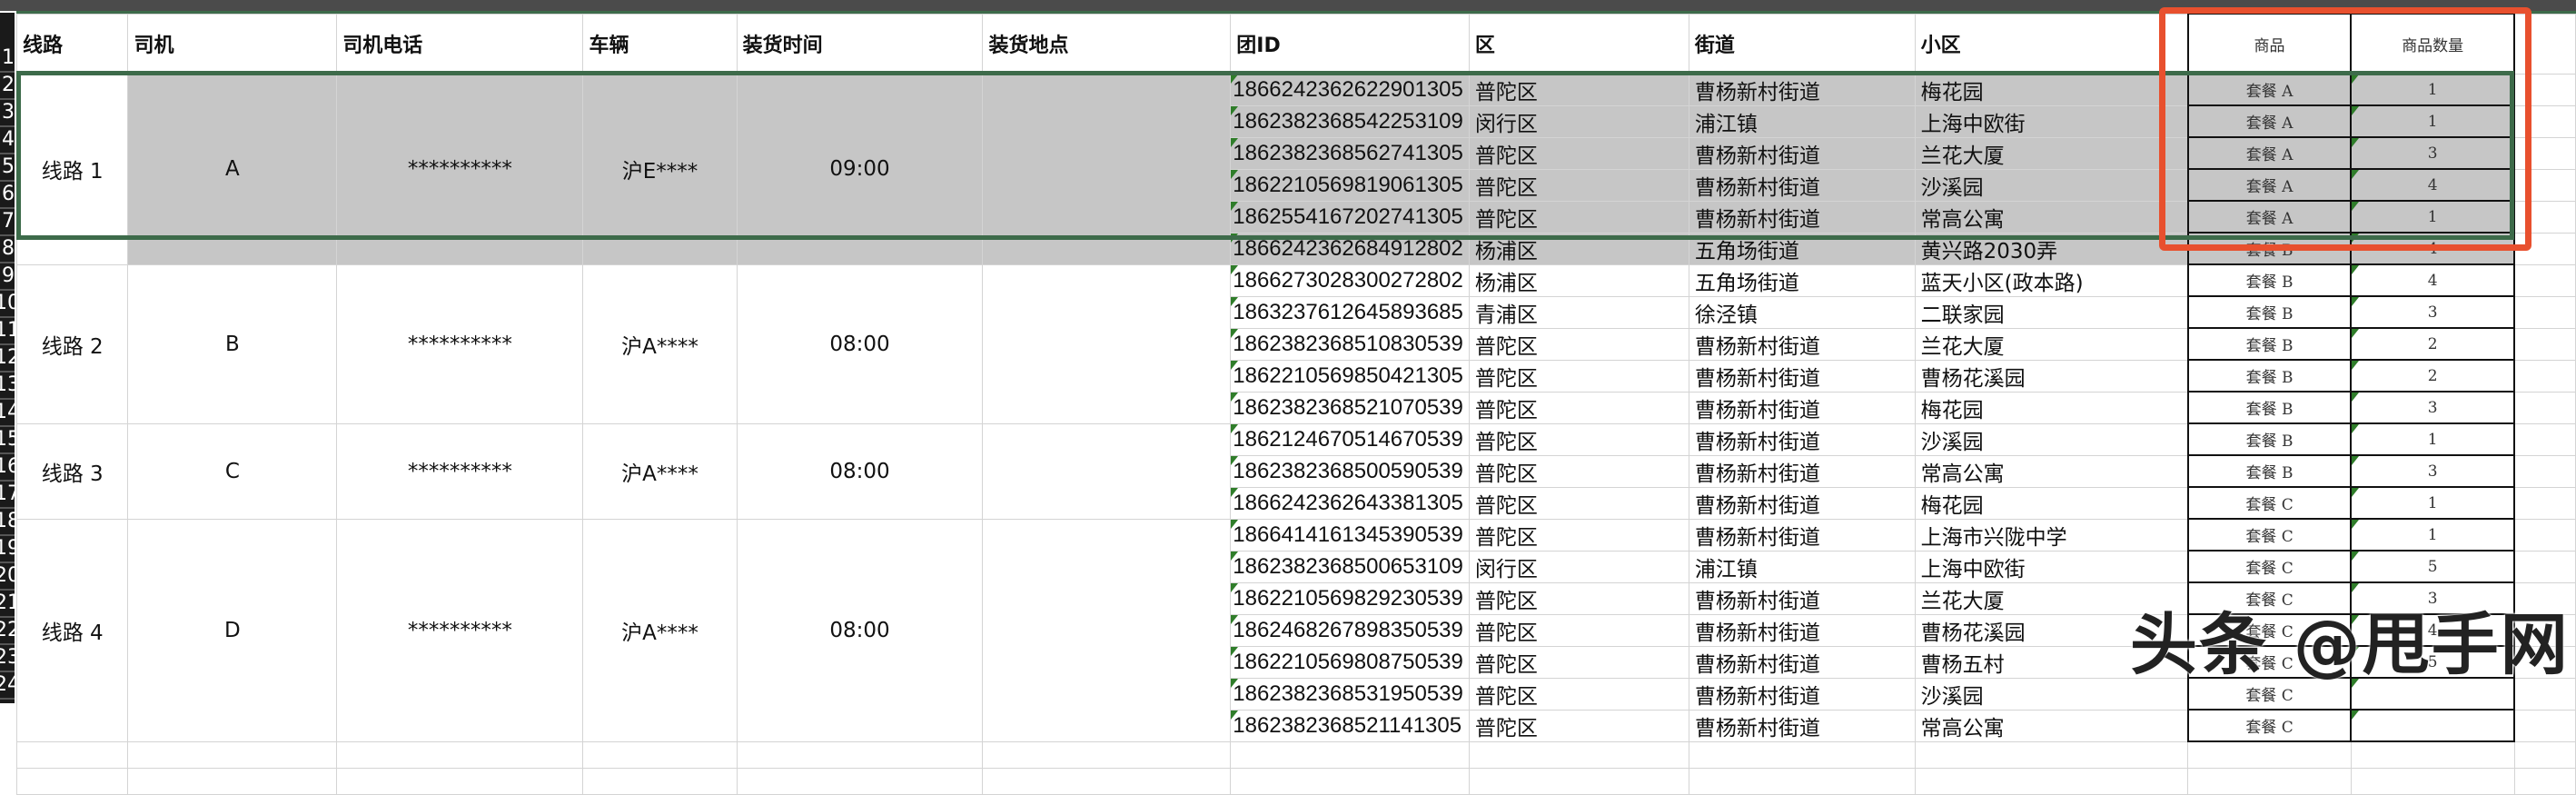 This screenshot has width=2576, height=795. I want to click on group-id-cell: 1862382368500653109, so click(1350, 566).